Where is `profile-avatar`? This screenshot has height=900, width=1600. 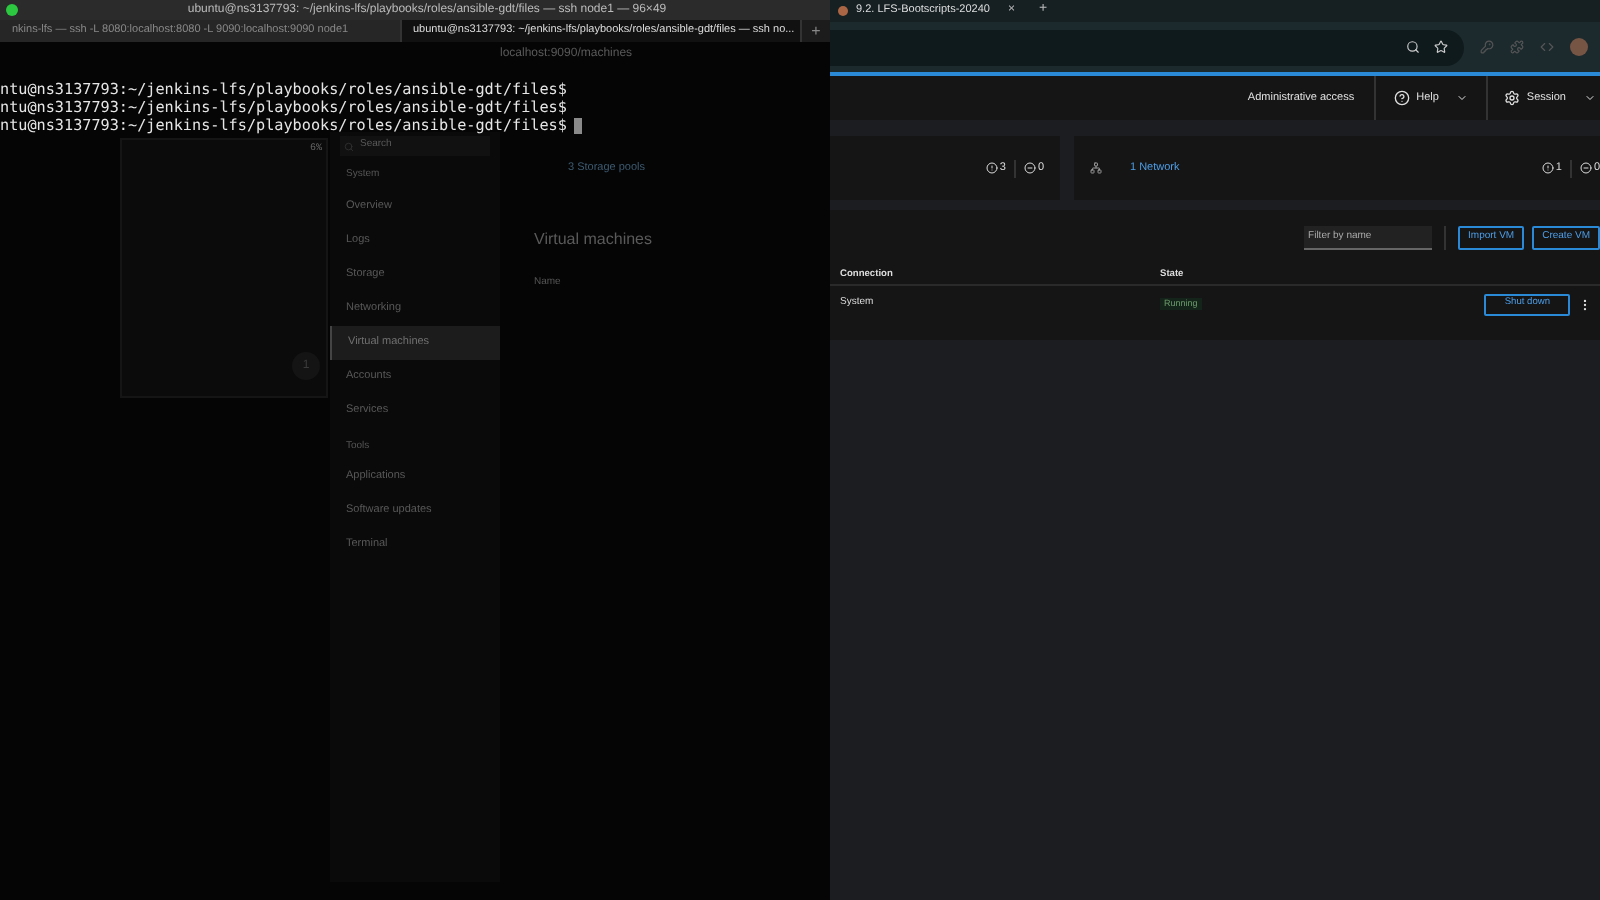
profile-avatar is located at coordinates (1579, 47).